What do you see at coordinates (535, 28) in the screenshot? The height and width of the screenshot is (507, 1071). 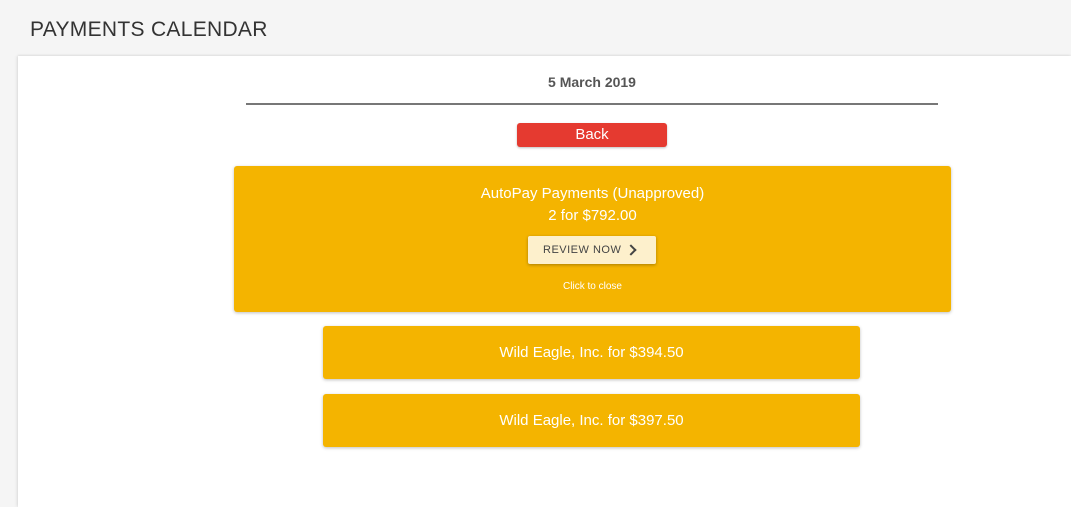 I see `page-header: PAYMENTS CALENDAR` at bounding box center [535, 28].